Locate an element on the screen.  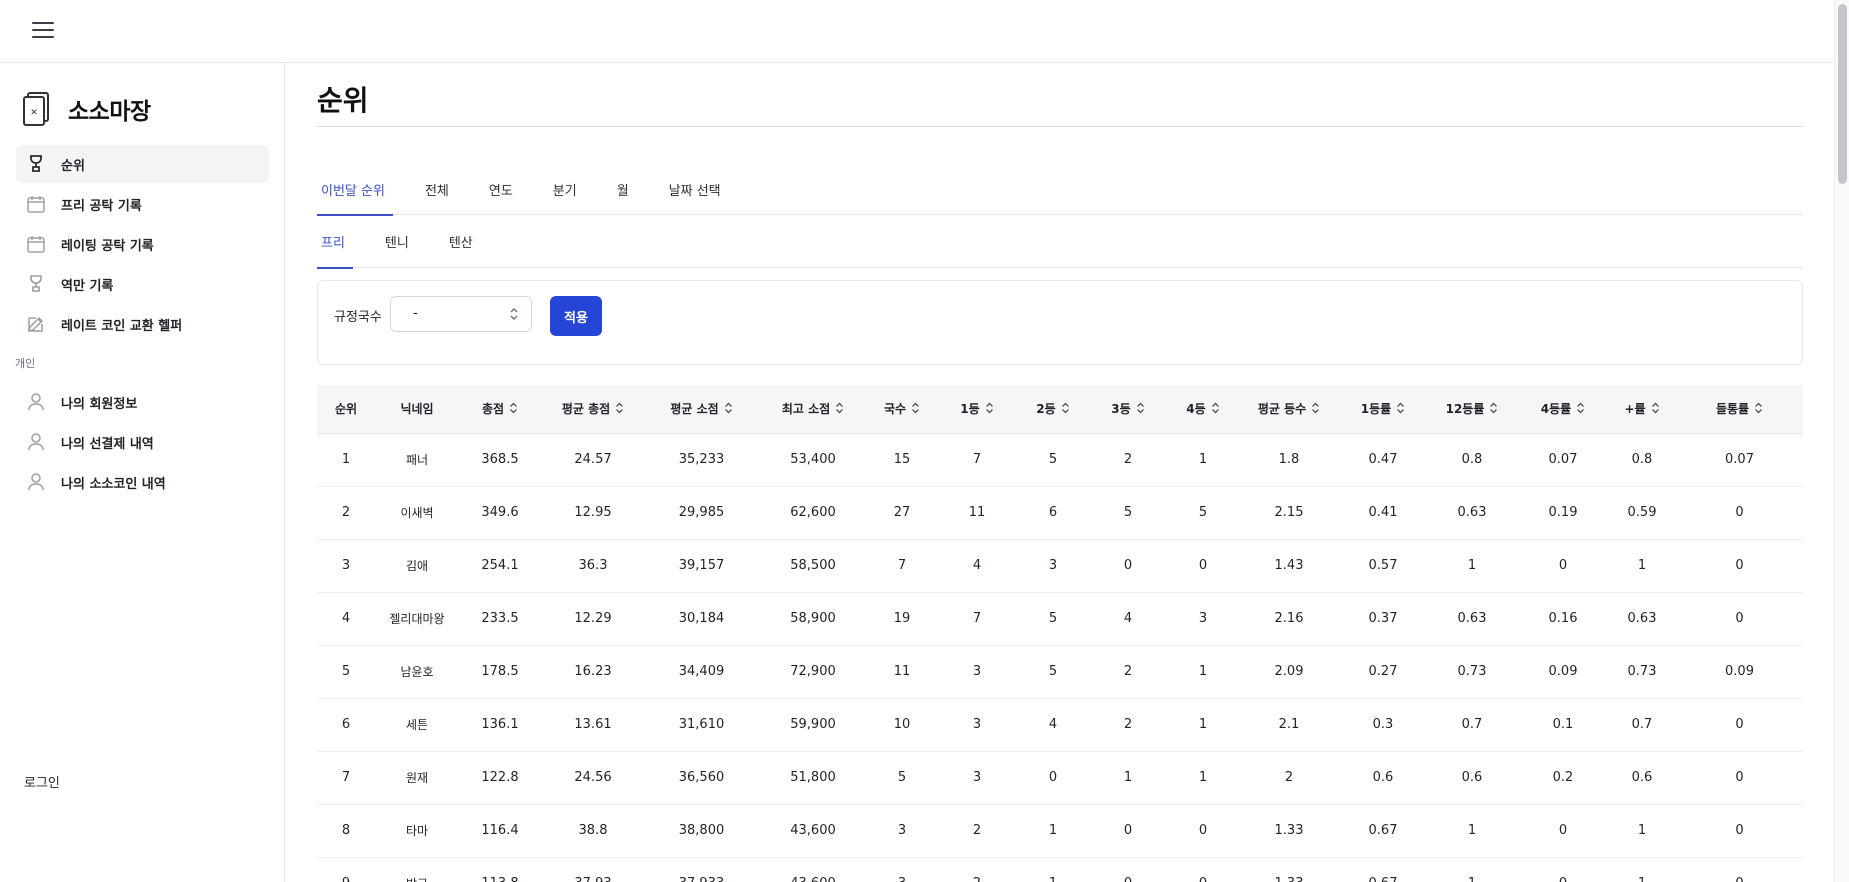
table-cell: 37,933 is located at coordinates (701, 869).